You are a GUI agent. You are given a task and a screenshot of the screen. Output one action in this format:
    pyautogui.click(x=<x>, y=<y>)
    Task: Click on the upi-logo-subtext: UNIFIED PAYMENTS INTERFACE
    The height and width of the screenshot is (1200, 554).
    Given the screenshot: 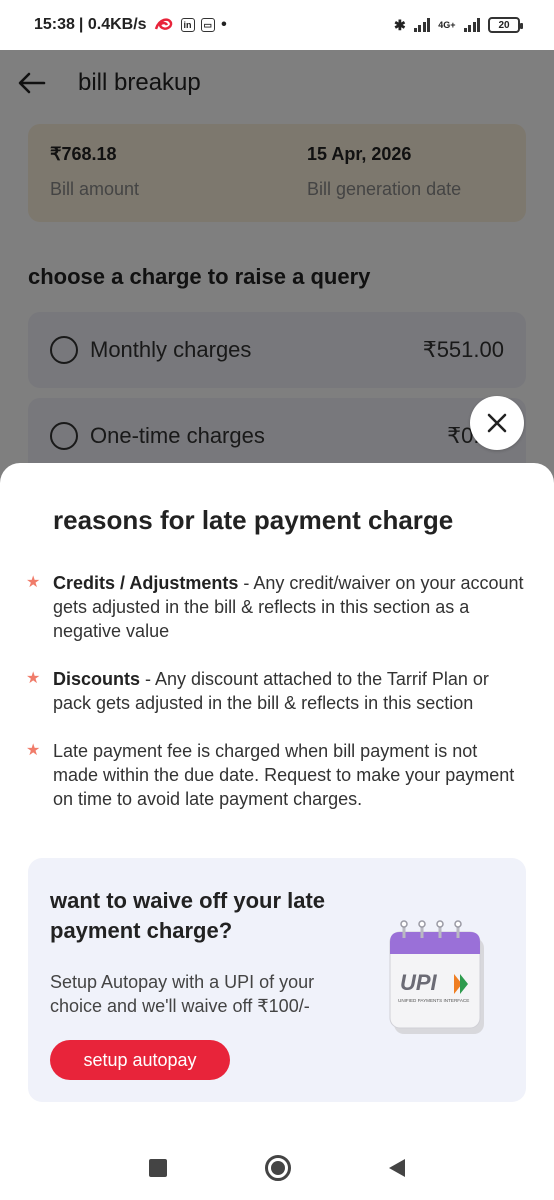 What is the action you would take?
    pyautogui.click(x=433, y=1000)
    